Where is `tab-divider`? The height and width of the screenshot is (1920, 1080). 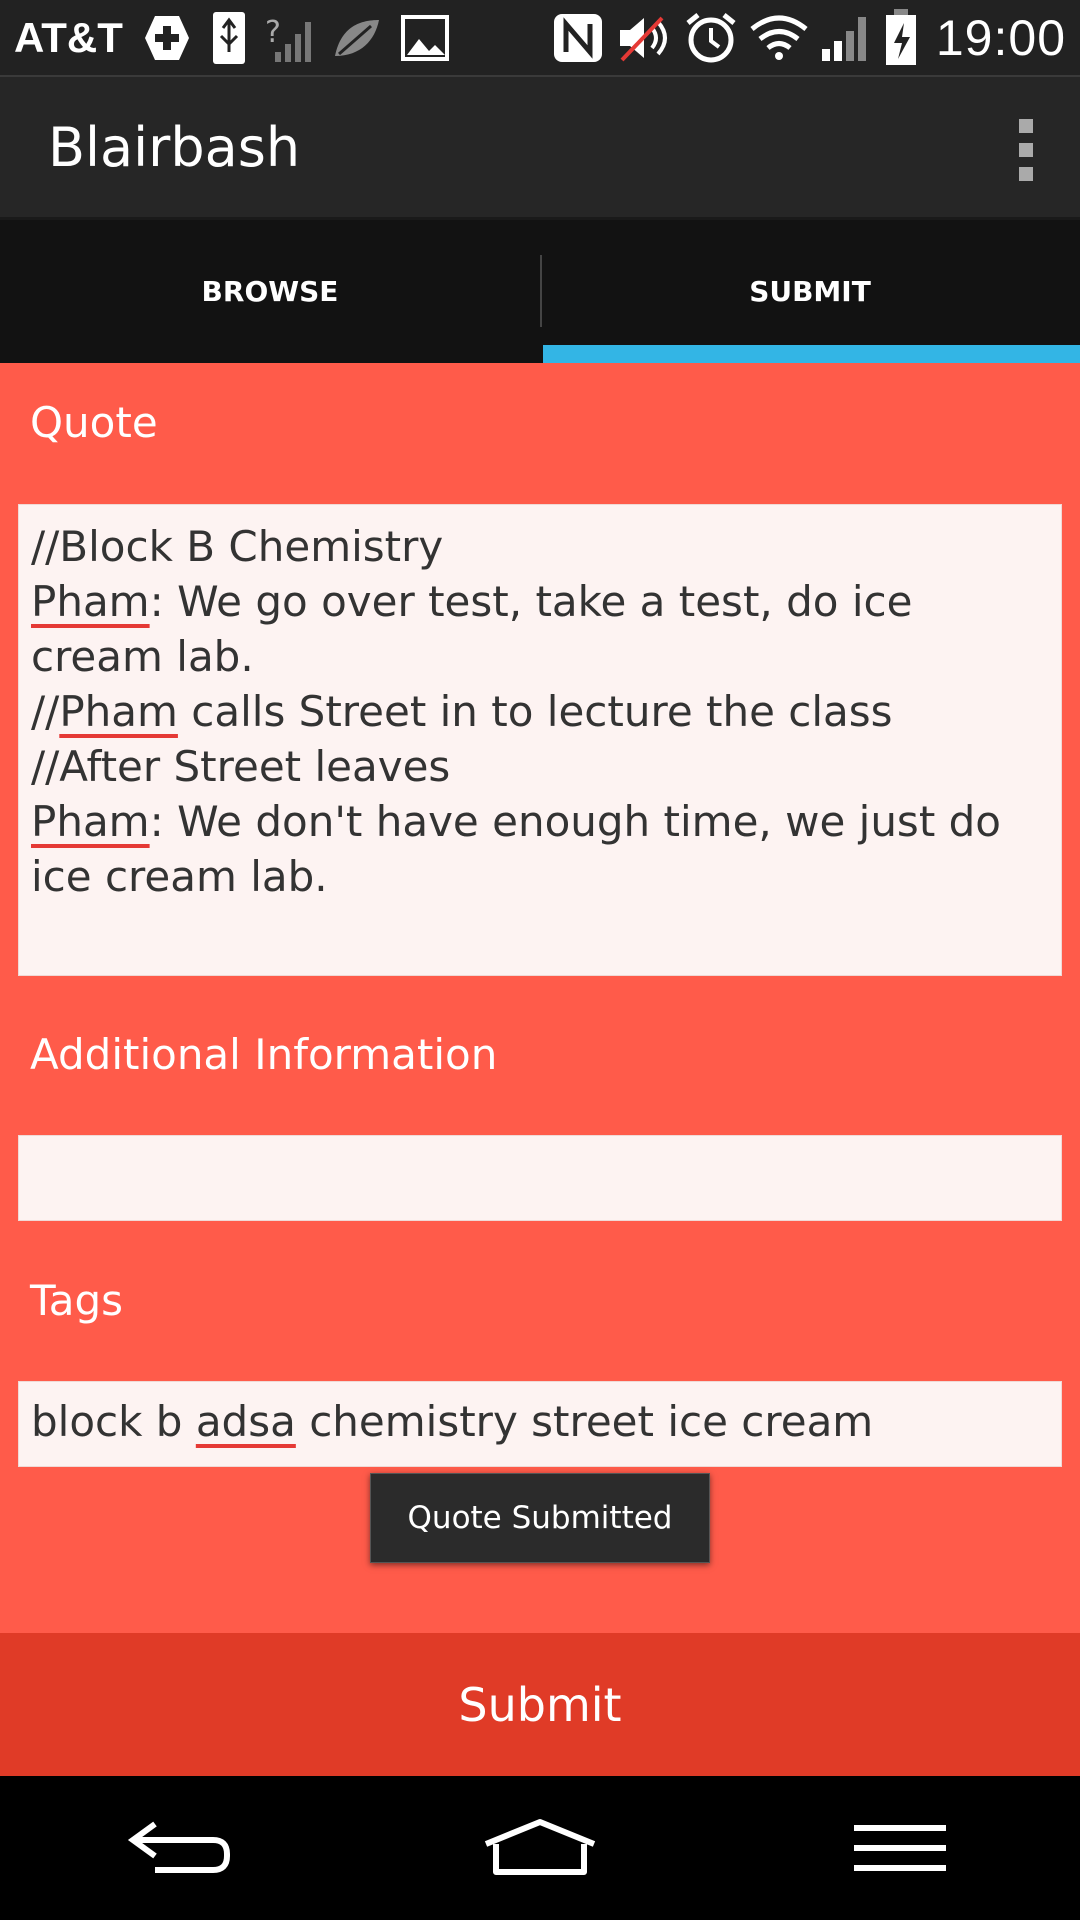
tab-divider is located at coordinates (541, 291).